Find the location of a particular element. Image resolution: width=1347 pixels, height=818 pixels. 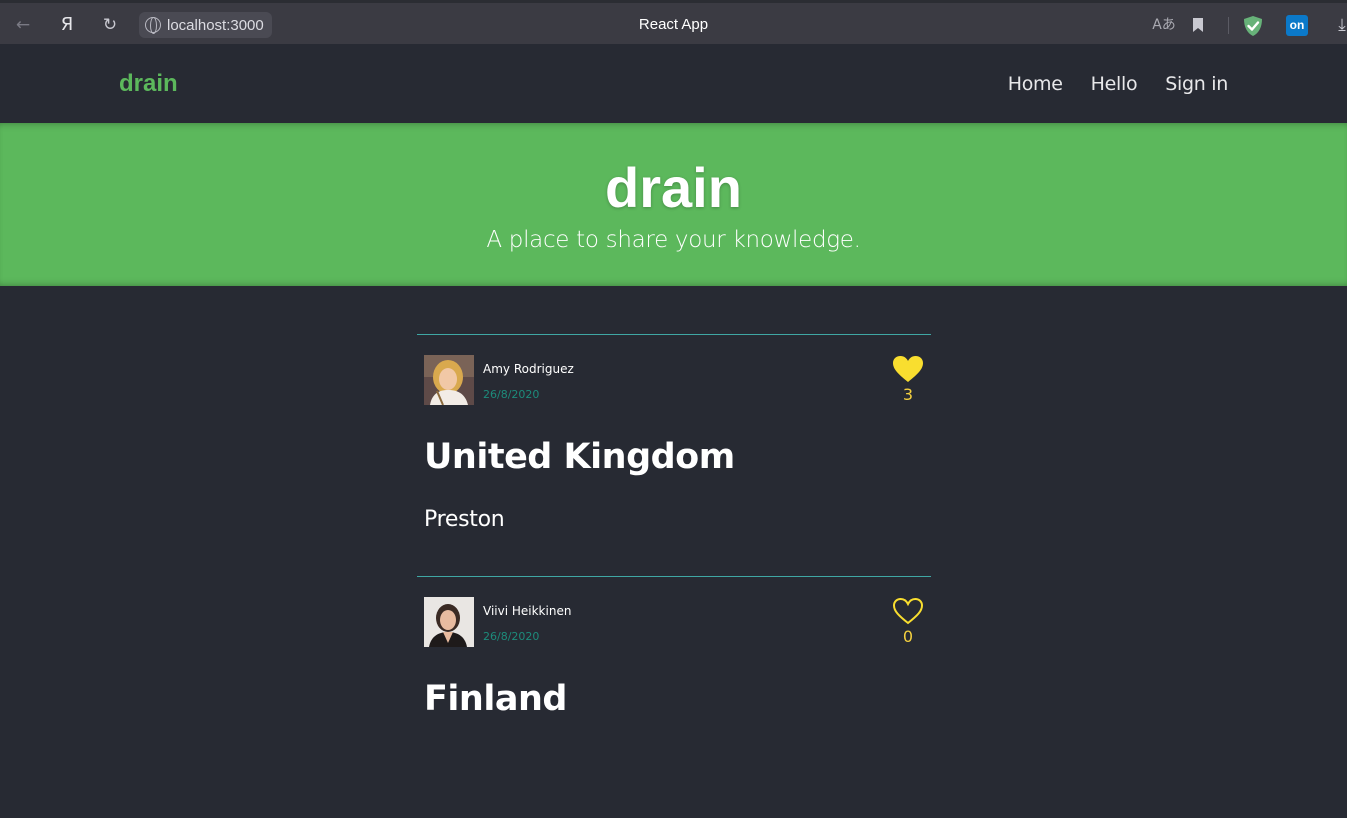

article-preview: Viivi Heikkinen 26/8/2020 0 Finland is located at coordinates (674, 697).